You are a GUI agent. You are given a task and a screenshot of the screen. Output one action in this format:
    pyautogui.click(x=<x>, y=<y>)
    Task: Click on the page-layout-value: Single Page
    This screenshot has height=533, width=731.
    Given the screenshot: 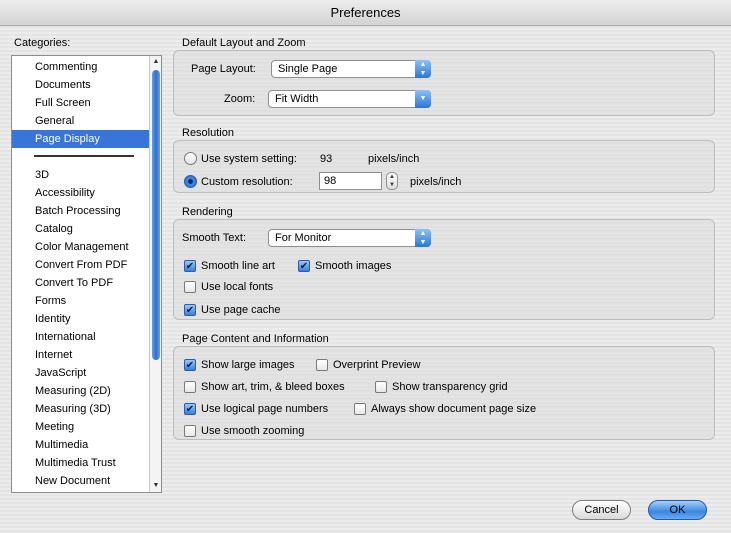 What is the action you would take?
    pyautogui.click(x=308, y=69)
    